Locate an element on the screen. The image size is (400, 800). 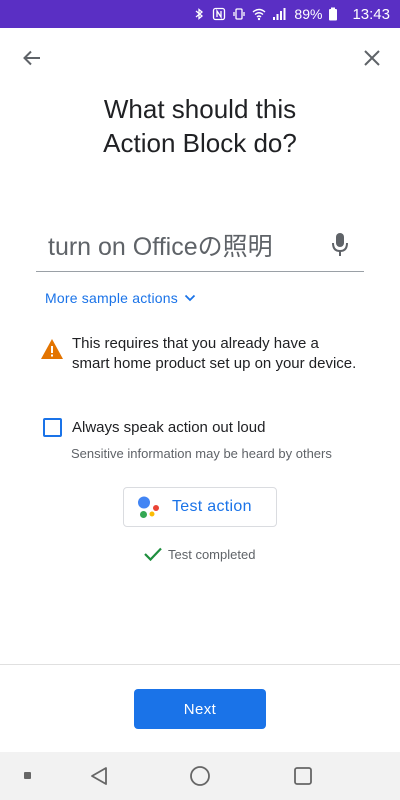
nfc-icon is located at coordinates (219, 14).